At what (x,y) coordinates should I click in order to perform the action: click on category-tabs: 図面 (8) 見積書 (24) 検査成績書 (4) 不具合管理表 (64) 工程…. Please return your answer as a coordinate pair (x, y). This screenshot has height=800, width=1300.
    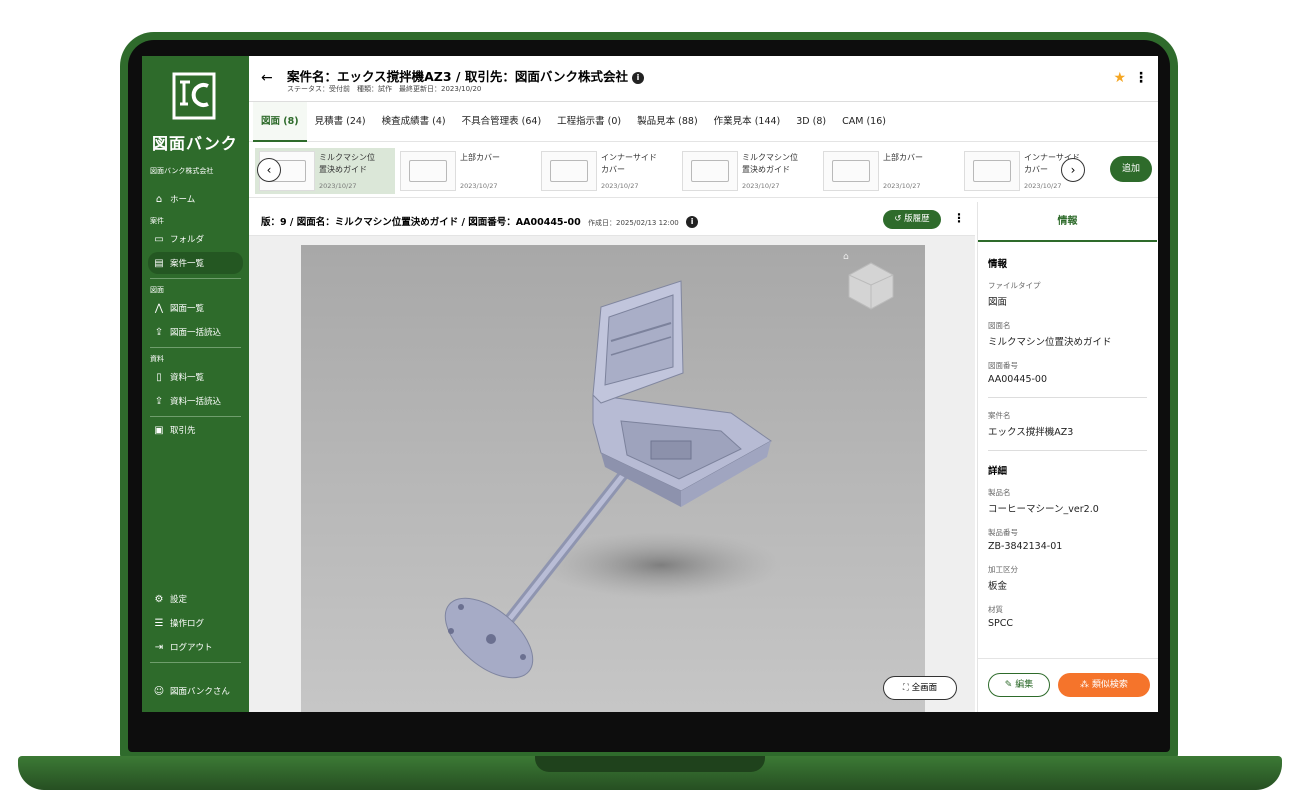
    Looking at the image, I should click on (703, 121).